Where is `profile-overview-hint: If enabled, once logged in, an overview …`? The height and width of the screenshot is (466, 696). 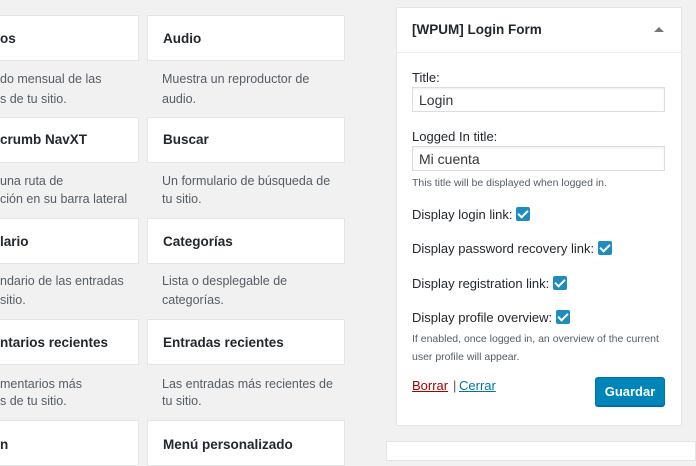 profile-overview-hint: If enabled, once logged in, an overview … is located at coordinates (535, 339).